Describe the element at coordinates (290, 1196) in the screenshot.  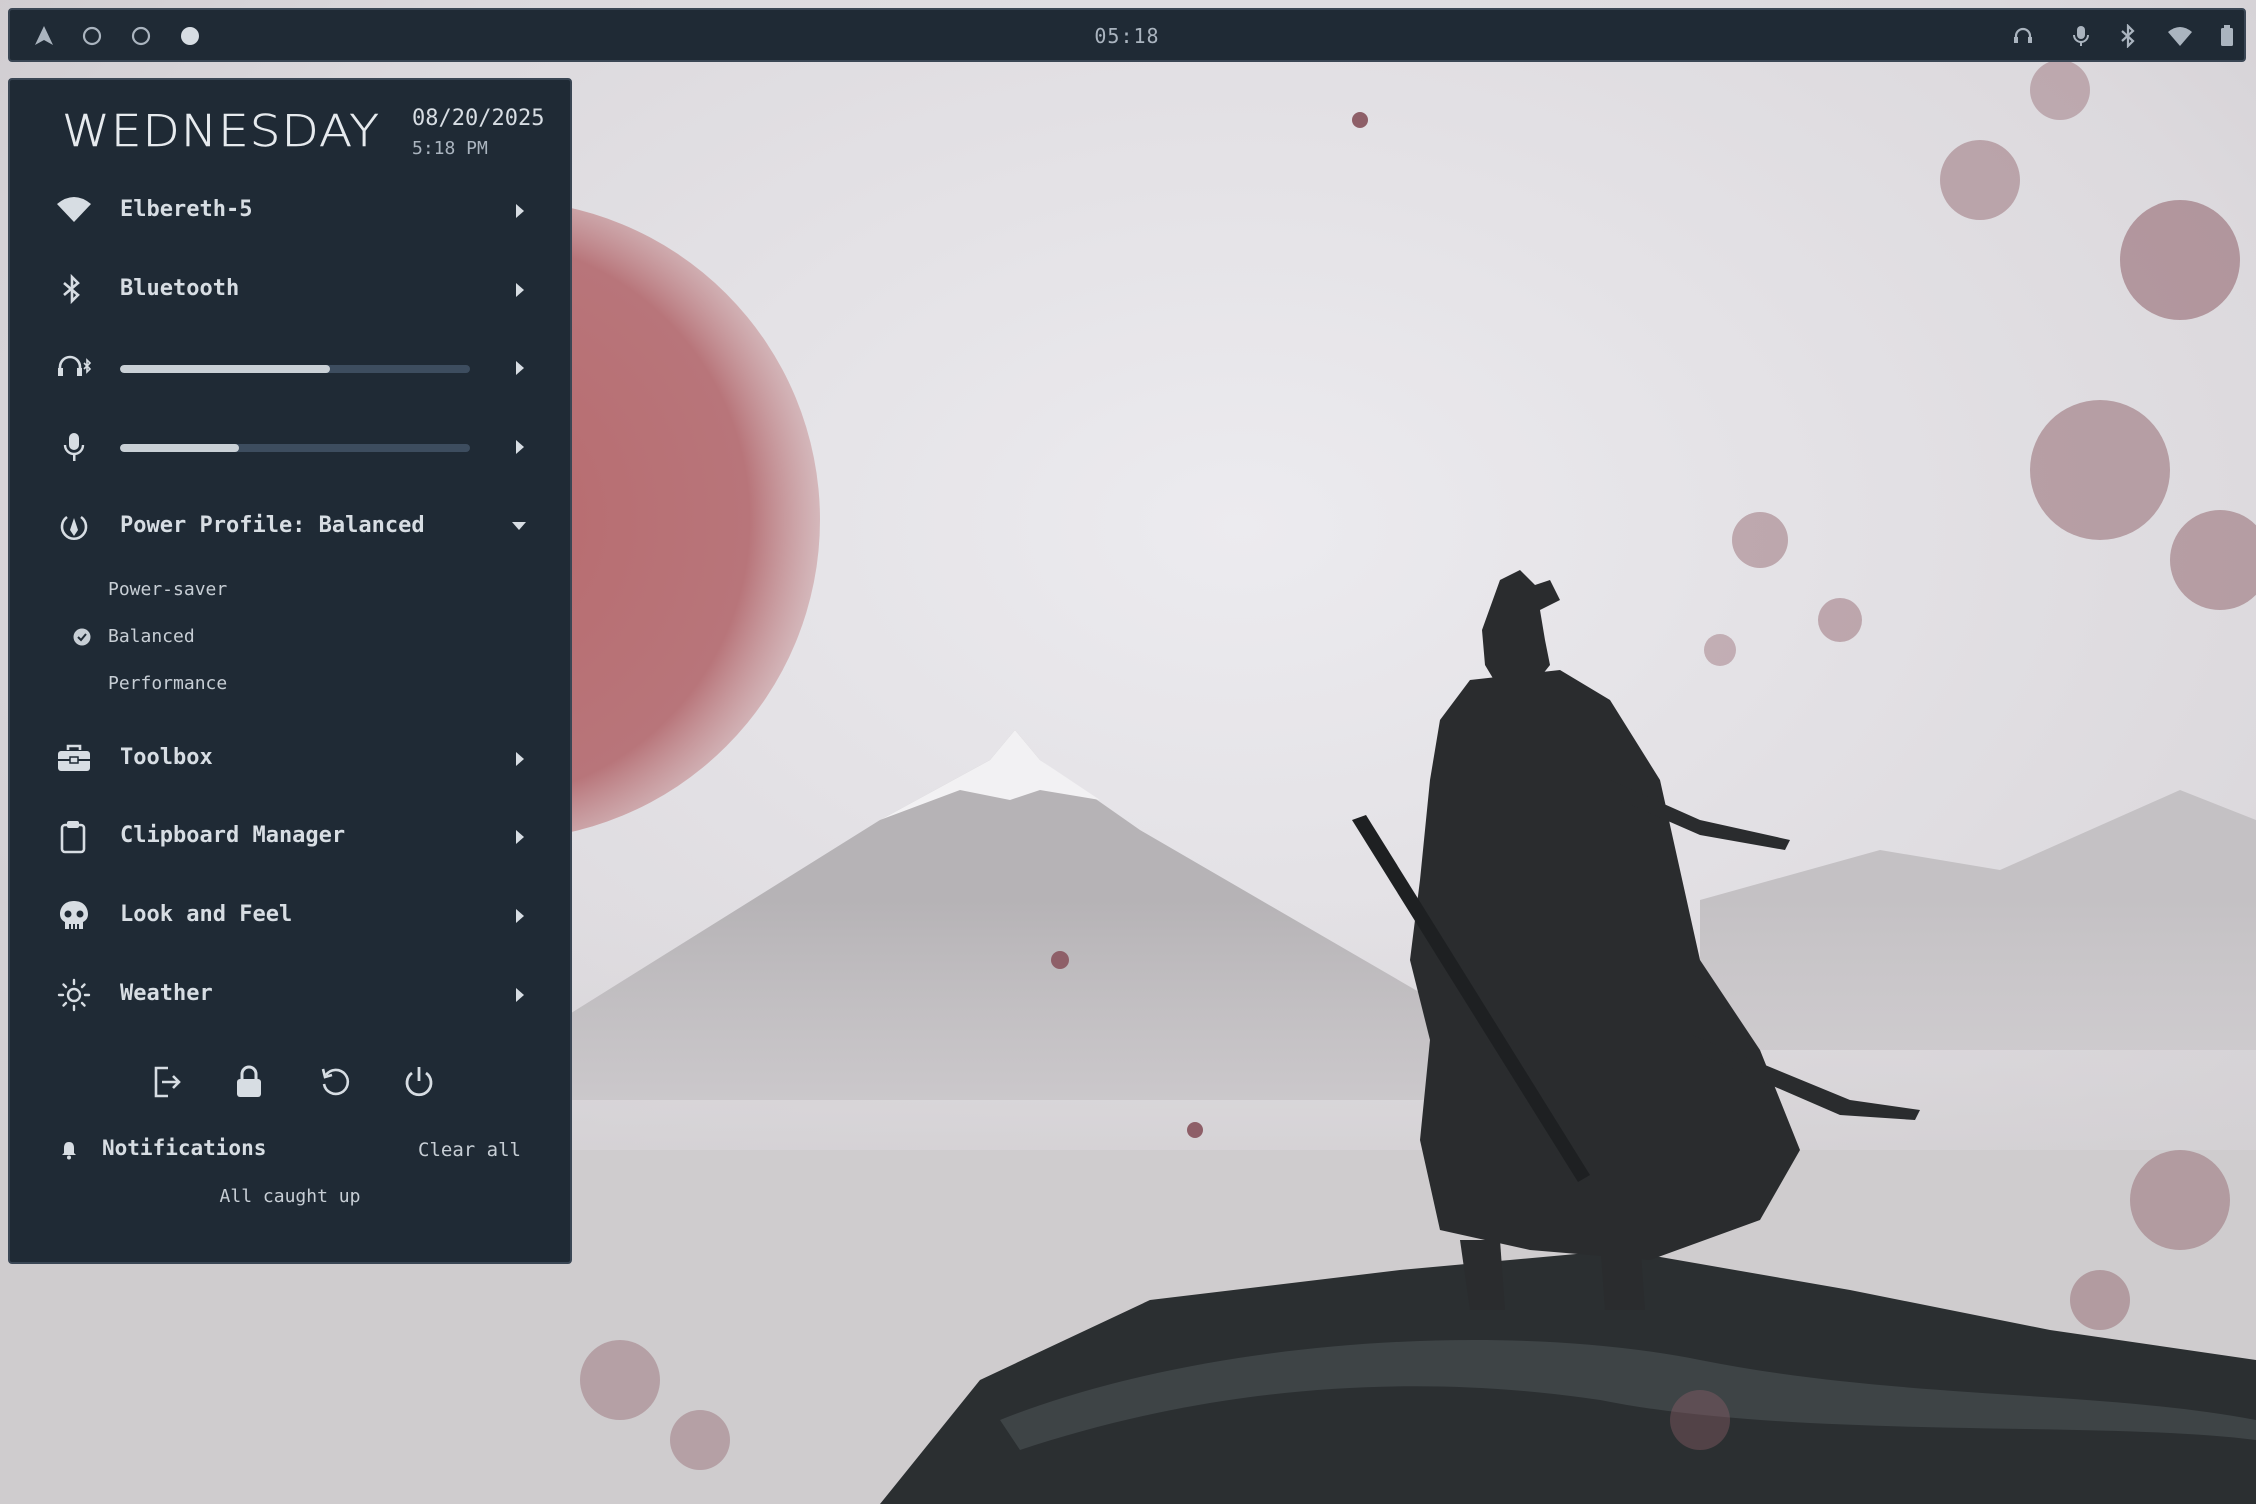
I see `notifications-empty-text: All caught up` at that location.